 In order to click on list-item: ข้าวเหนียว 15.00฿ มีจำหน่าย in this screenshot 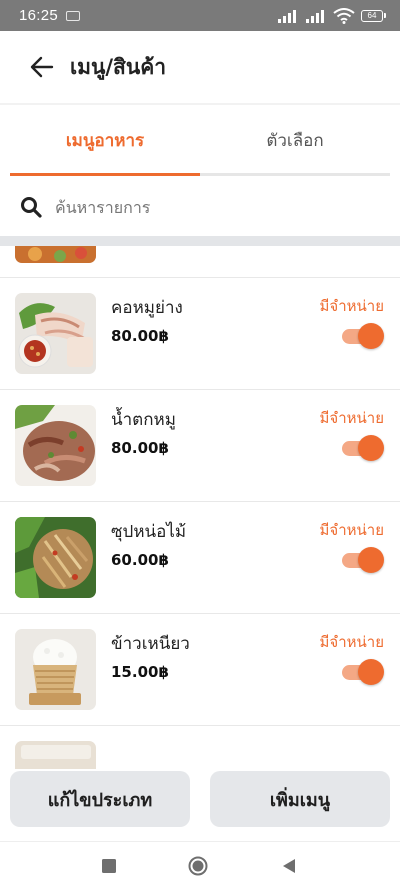, I will do `click(200, 670)`.